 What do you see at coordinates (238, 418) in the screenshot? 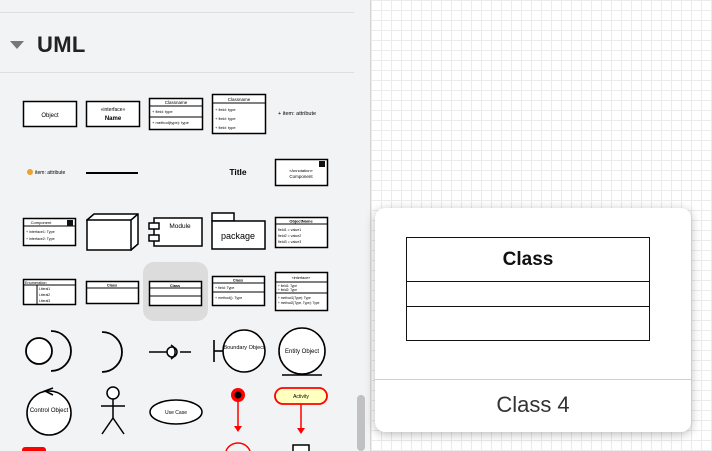
I see `shape-initial-state` at bounding box center [238, 418].